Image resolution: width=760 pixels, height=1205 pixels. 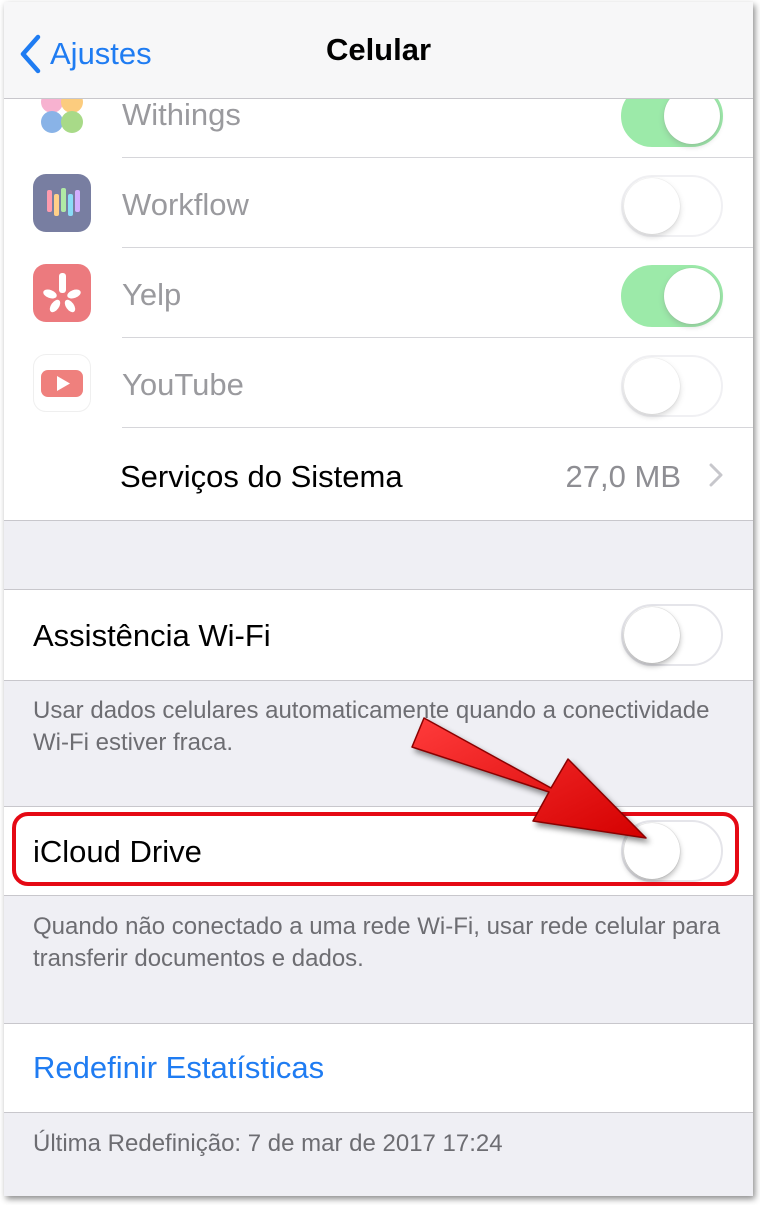 I want to click on system-services-row: Serviços do Sistema 27,0 MB, so click(x=378, y=475).